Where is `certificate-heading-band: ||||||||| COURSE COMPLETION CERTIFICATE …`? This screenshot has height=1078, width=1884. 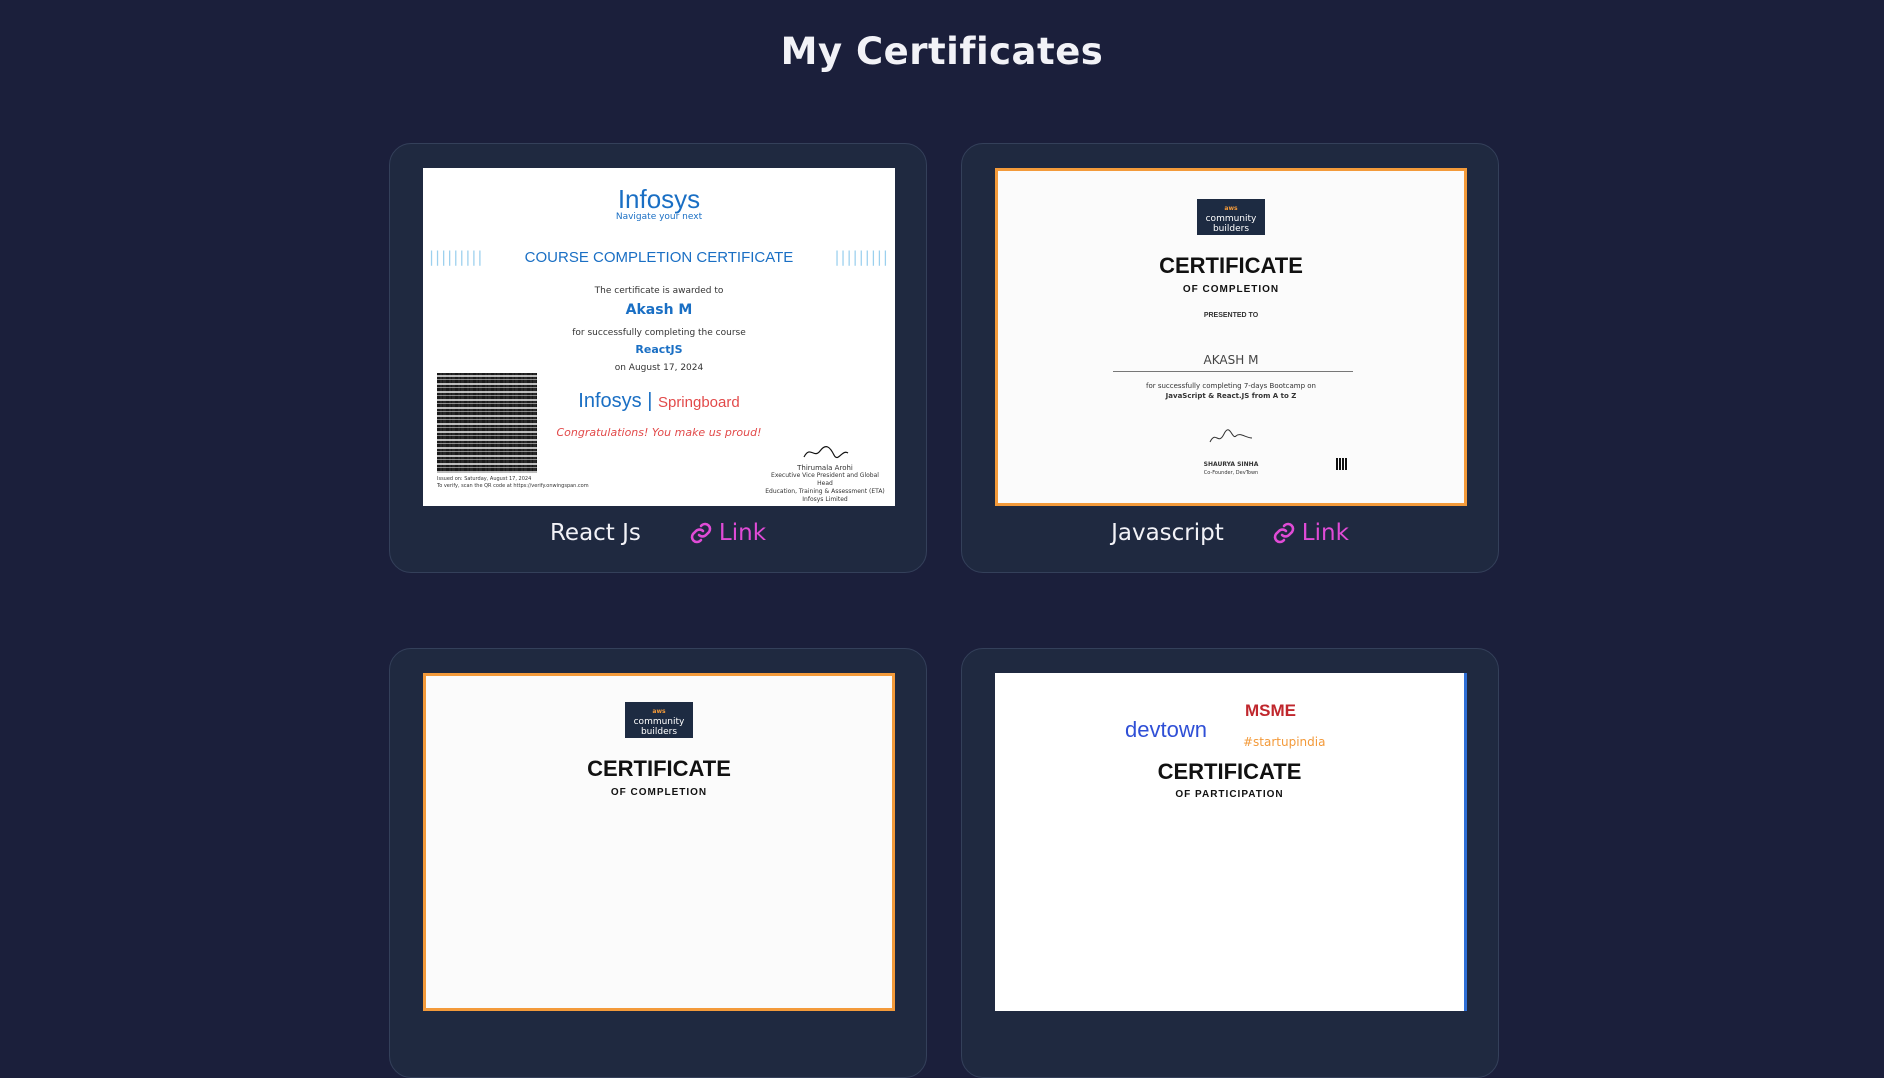 certificate-heading-band: ||||||||| COURSE COMPLETION CERTIFICATE … is located at coordinates (659, 257).